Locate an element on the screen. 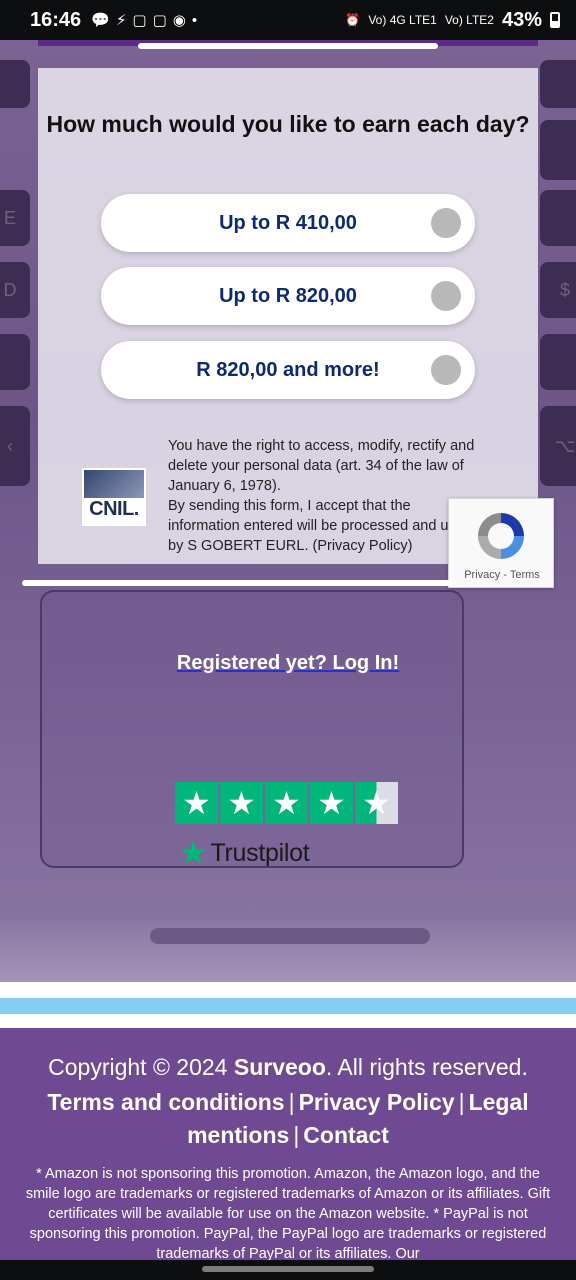 The width and height of the screenshot is (576, 1280). divider is located at coordinates (237, 583).